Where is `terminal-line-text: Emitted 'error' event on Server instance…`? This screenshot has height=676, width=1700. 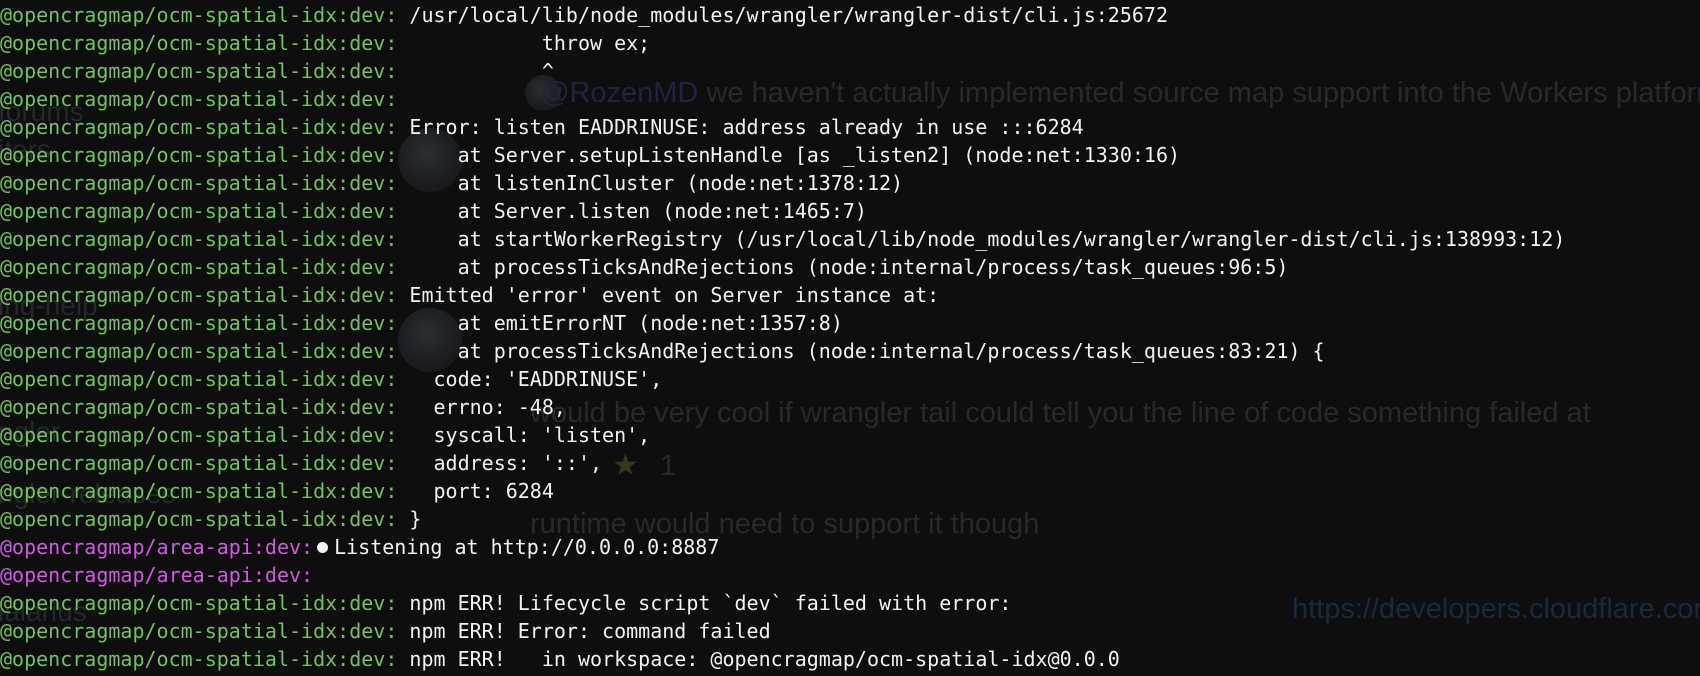
terminal-line-text: Emitted 'error' event on Server instance… is located at coordinates (668, 295).